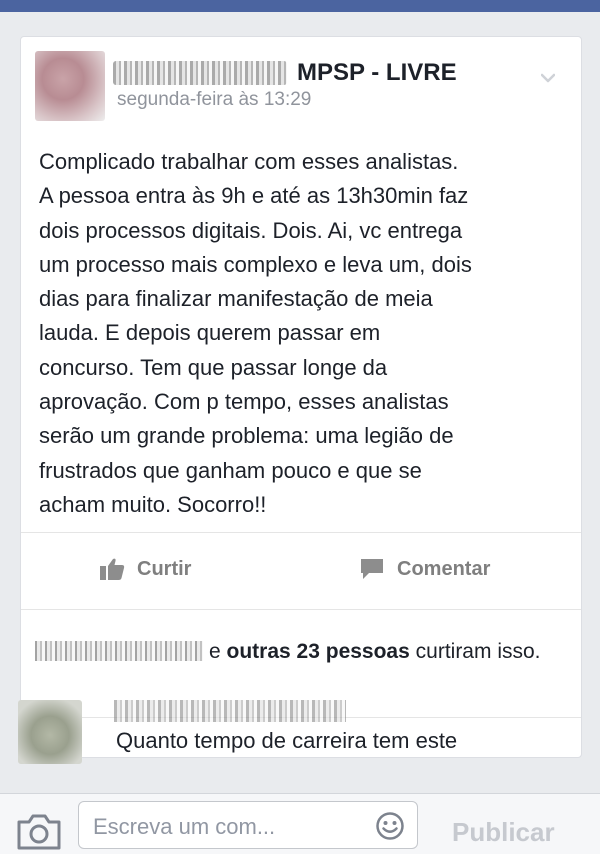 The image size is (600, 854). I want to click on post-text-line: concurso. Tem que passar longe da, so click(213, 367).